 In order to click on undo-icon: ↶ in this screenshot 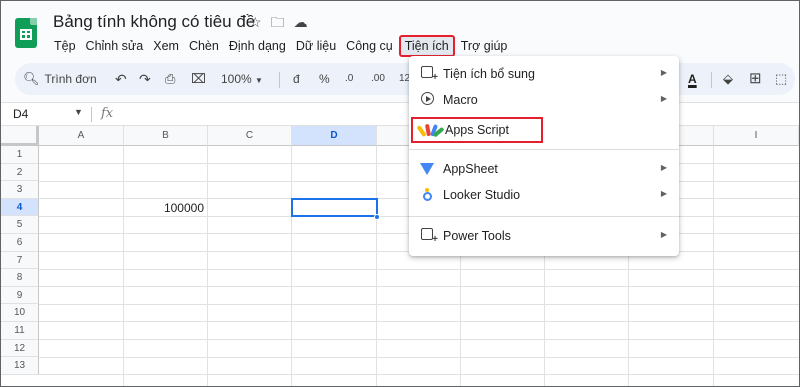, I will do `click(121, 79)`.